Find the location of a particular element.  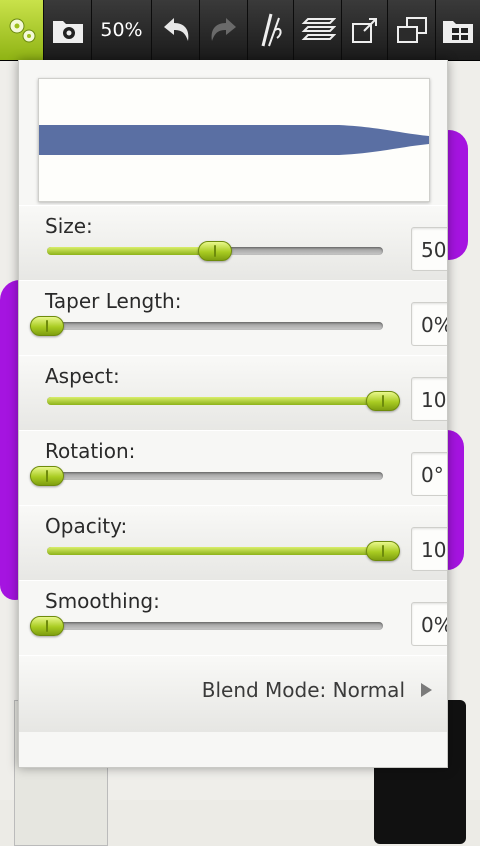

size-slider-thumb is located at coordinates (215, 251).